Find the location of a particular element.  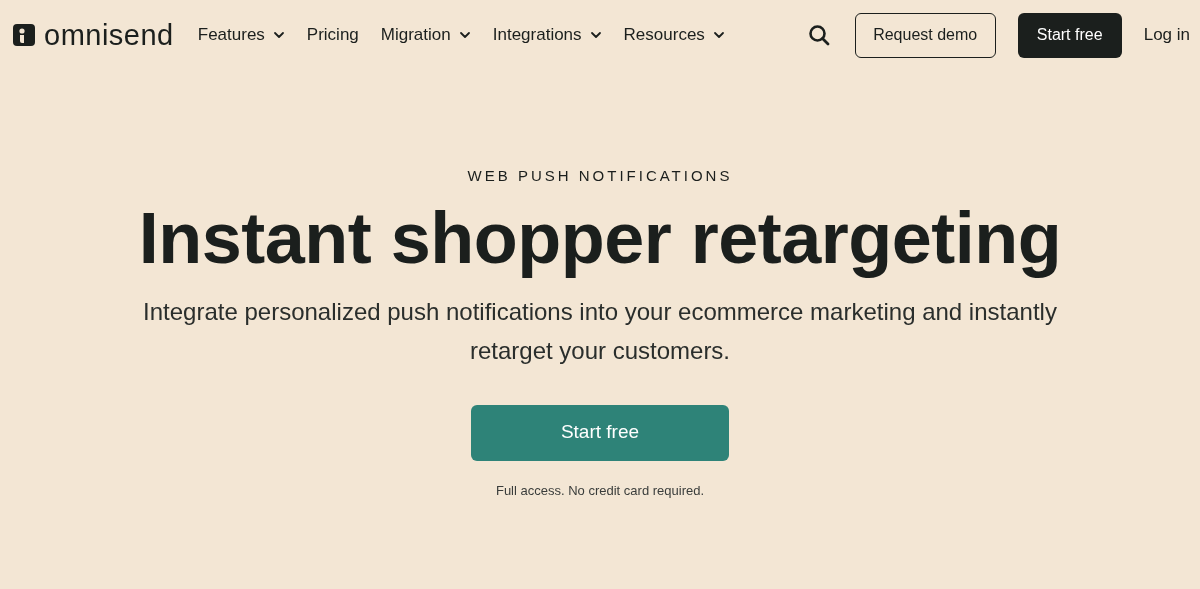

section-eyebrow: WEB PUSH NOTIFICATIONS is located at coordinates (600, 176).